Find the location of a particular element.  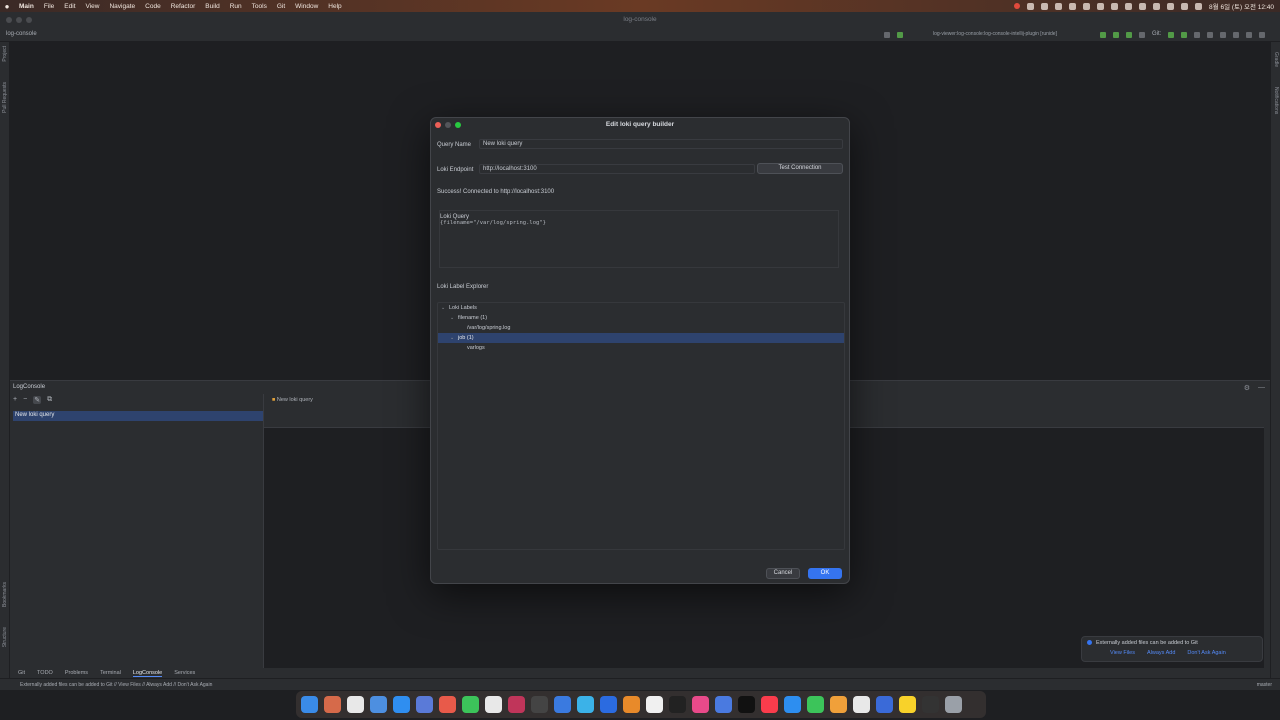

menu-edit: Edit is located at coordinates (69, 6).